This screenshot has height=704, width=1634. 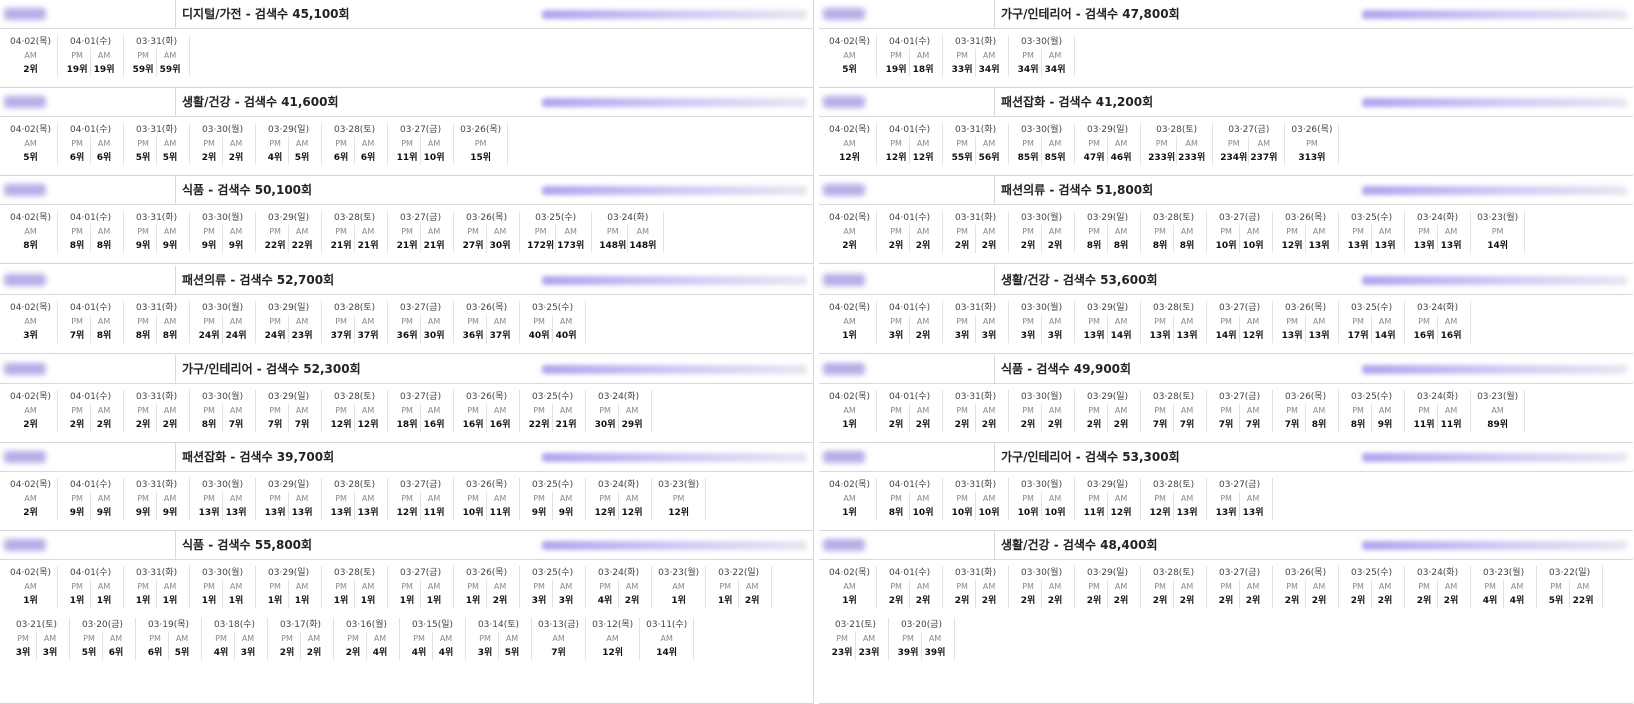 I want to click on day-date: 03·30(월), so click(x=1042, y=485).